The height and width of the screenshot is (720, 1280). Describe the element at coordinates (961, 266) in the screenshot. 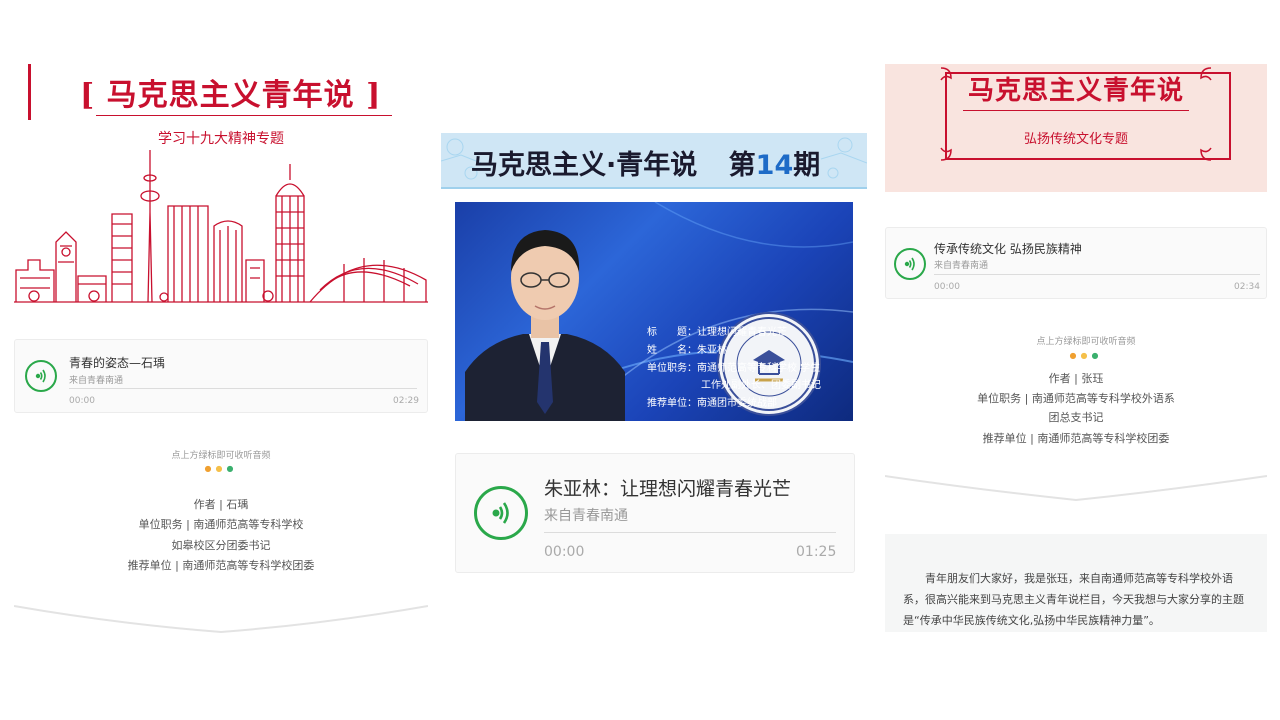

I see `right-audio-source: 来自青春南通` at that location.